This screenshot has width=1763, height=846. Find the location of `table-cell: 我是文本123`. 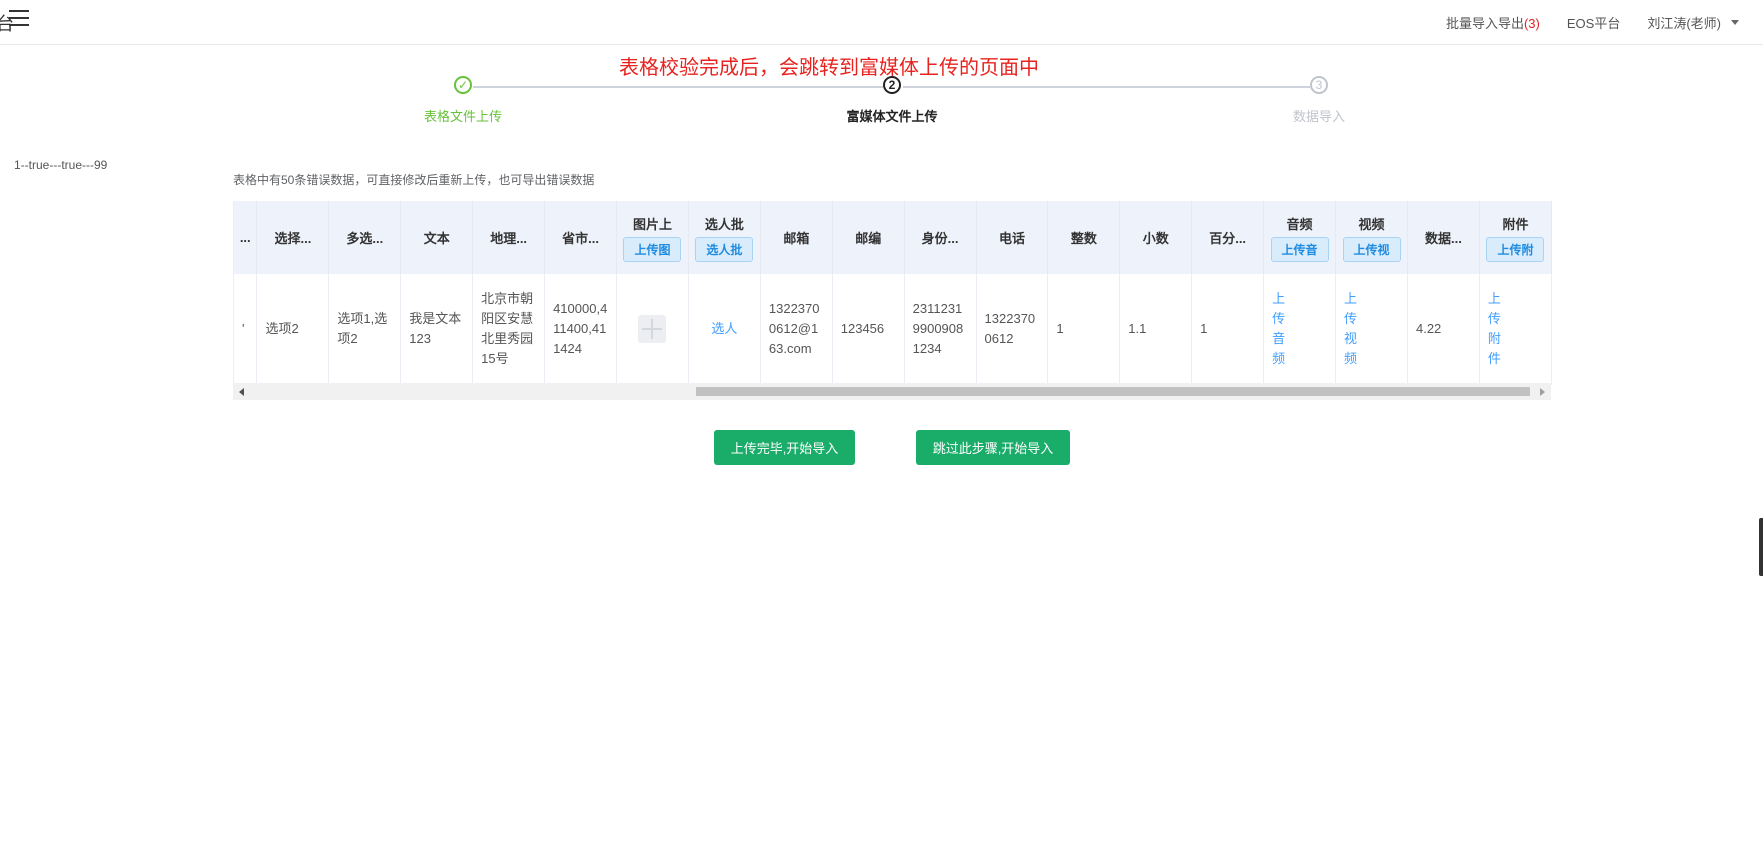

table-cell: 我是文本123 is located at coordinates (437, 329).